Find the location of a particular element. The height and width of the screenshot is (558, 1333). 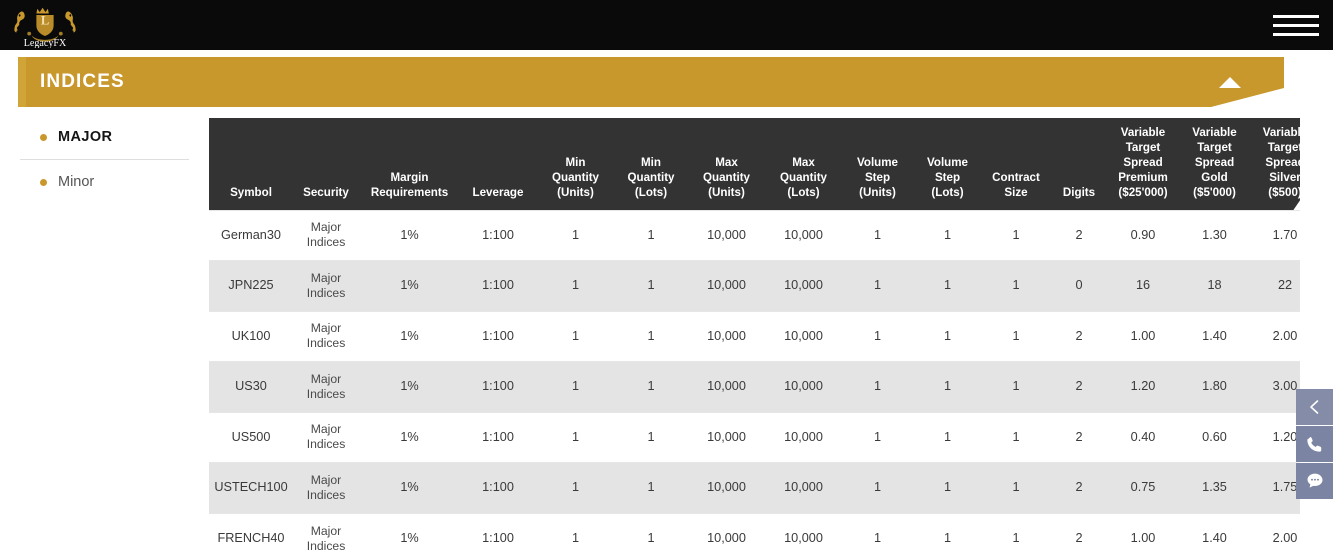

column-header-digits: Digits is located at coordinates (1079, 164).